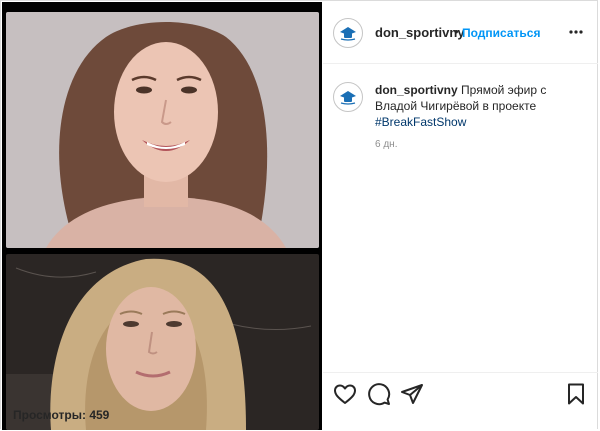 This screenshot has width=600, height=431. I want to click on save-button, so click(576, 394).